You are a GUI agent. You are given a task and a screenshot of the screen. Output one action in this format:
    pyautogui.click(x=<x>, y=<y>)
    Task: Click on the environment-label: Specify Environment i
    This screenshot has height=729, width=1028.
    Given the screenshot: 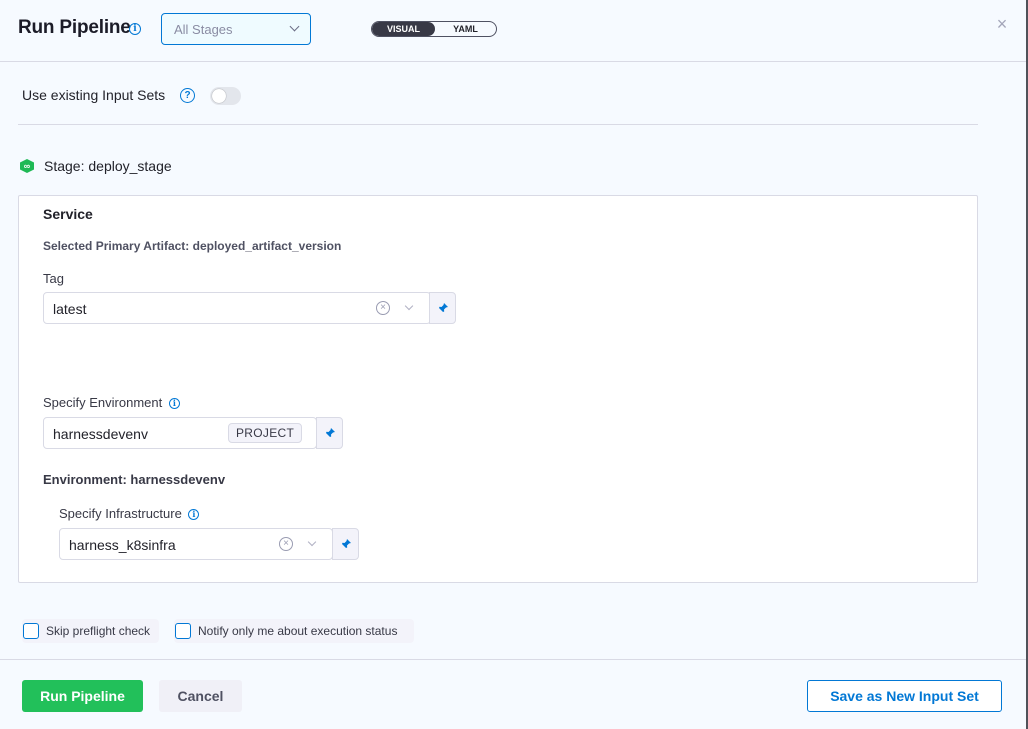 What is the action you would take?
    pyautogui.click(x=111, y=402)
    